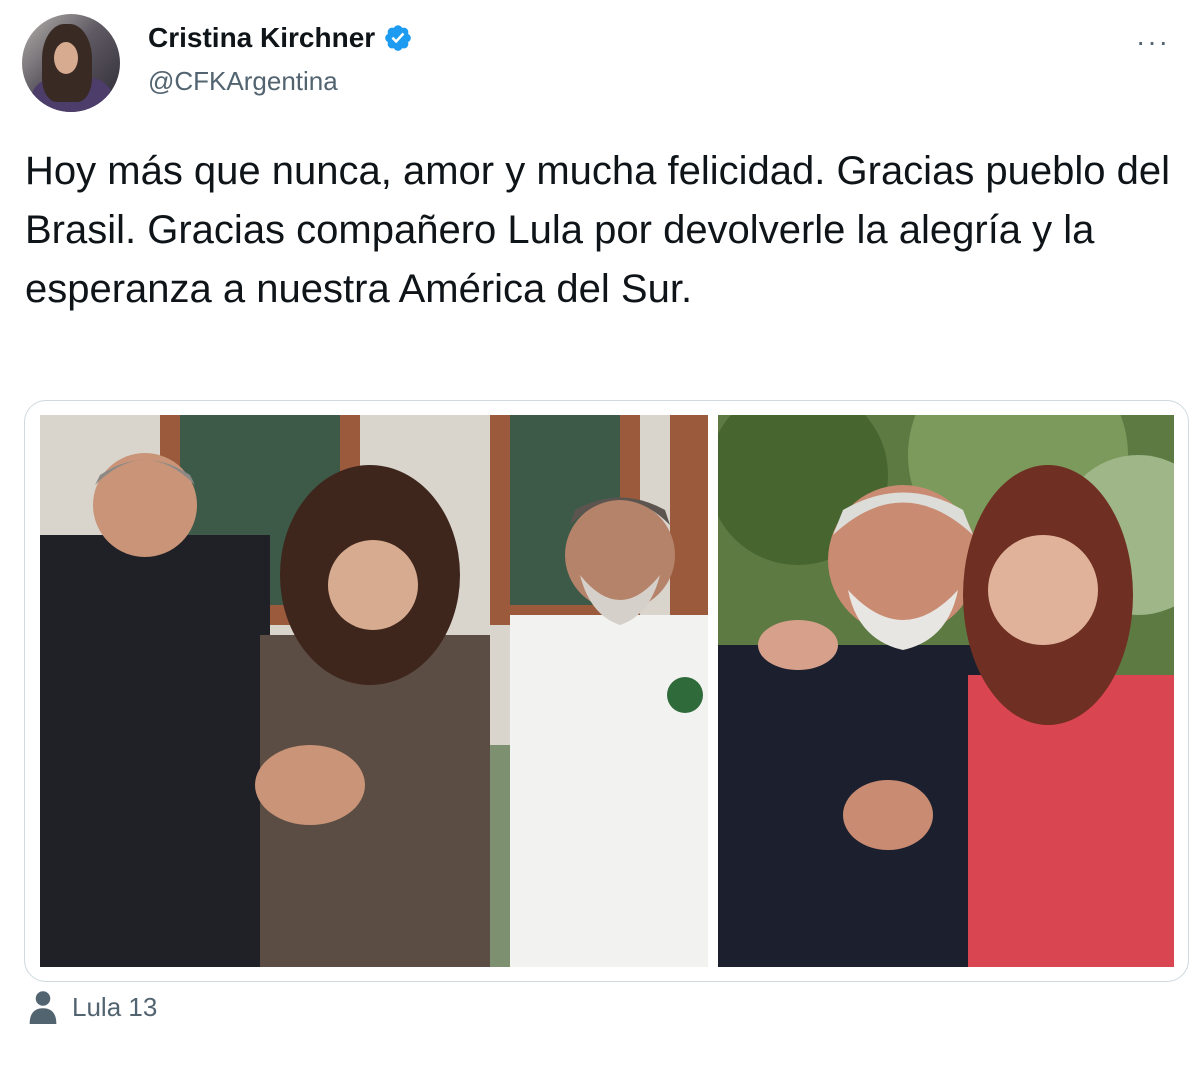  I want to click on author-name-row: Cristina Kirchner, so click(280, 38).